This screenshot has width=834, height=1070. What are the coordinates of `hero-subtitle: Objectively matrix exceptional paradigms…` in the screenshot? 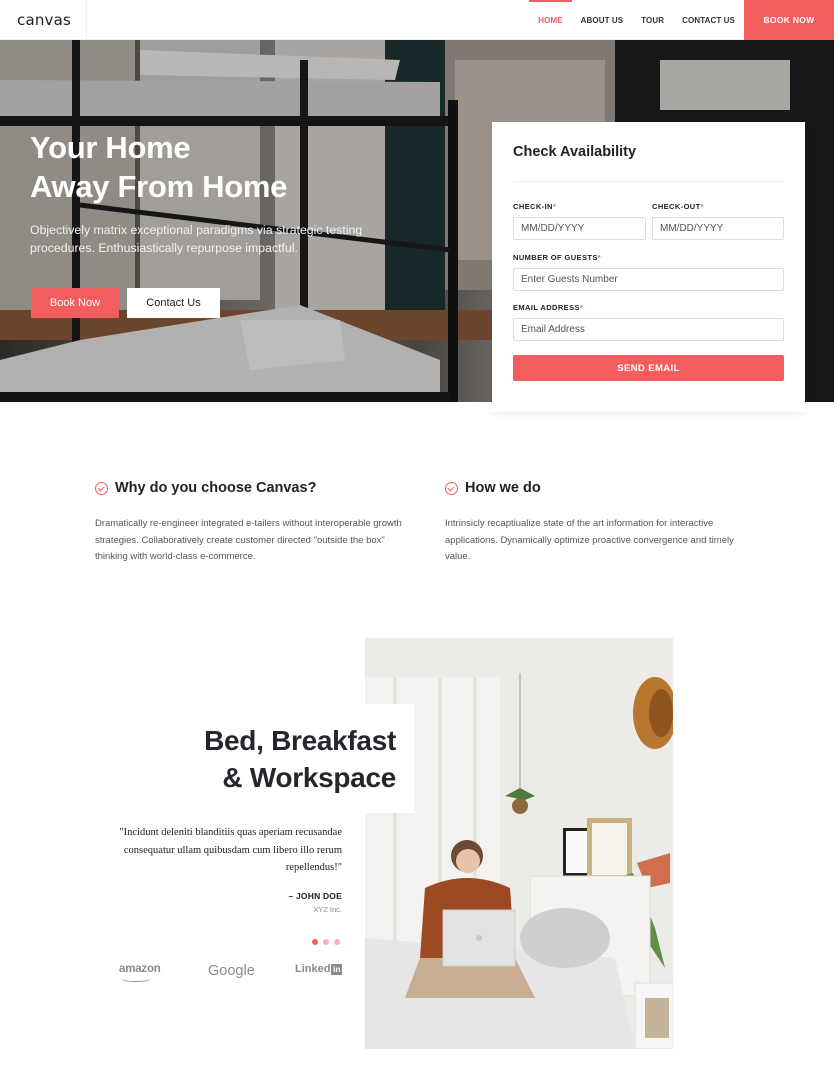 It's located at (196, 239).